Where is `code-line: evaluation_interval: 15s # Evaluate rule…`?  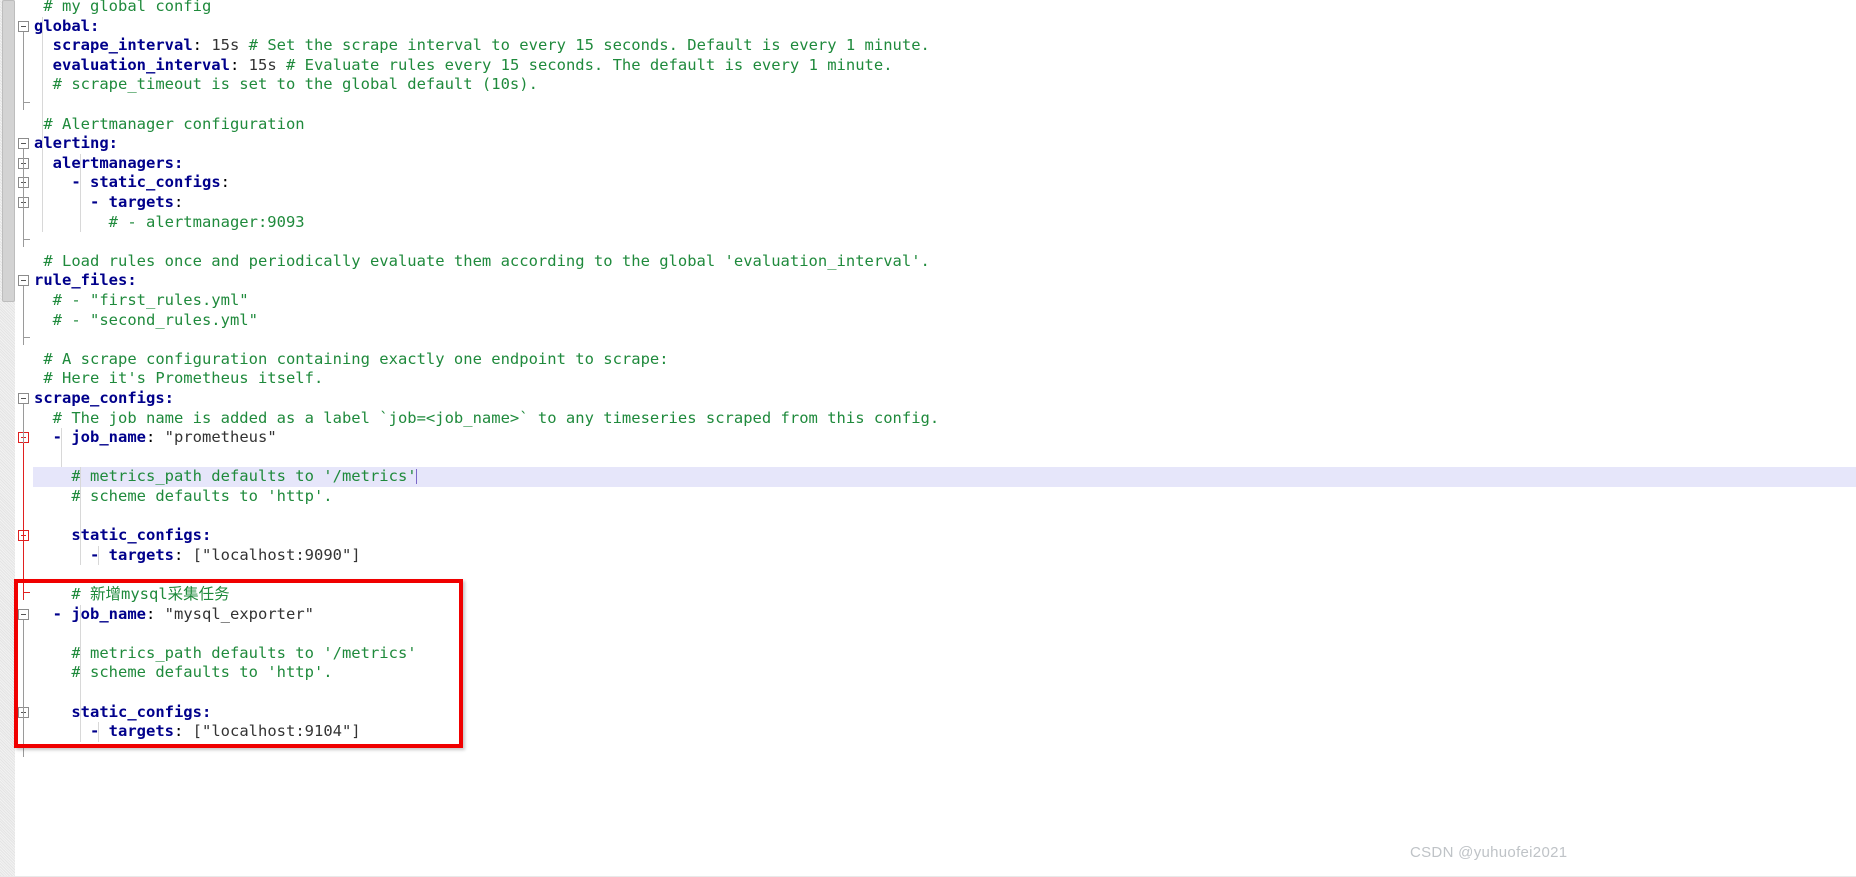 code-line: evaluation_interval: 15s # Evaluate rule… is located at coordinates (944, 66).